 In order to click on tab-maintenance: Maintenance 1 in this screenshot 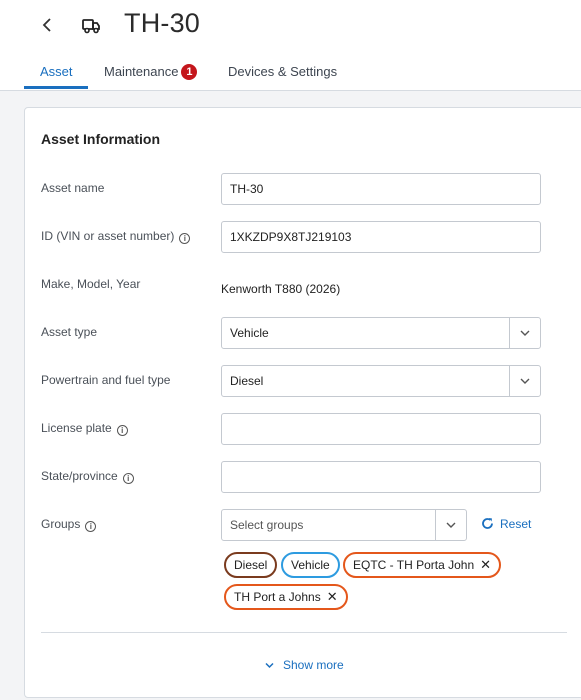, I will do `click(151, 72)`.